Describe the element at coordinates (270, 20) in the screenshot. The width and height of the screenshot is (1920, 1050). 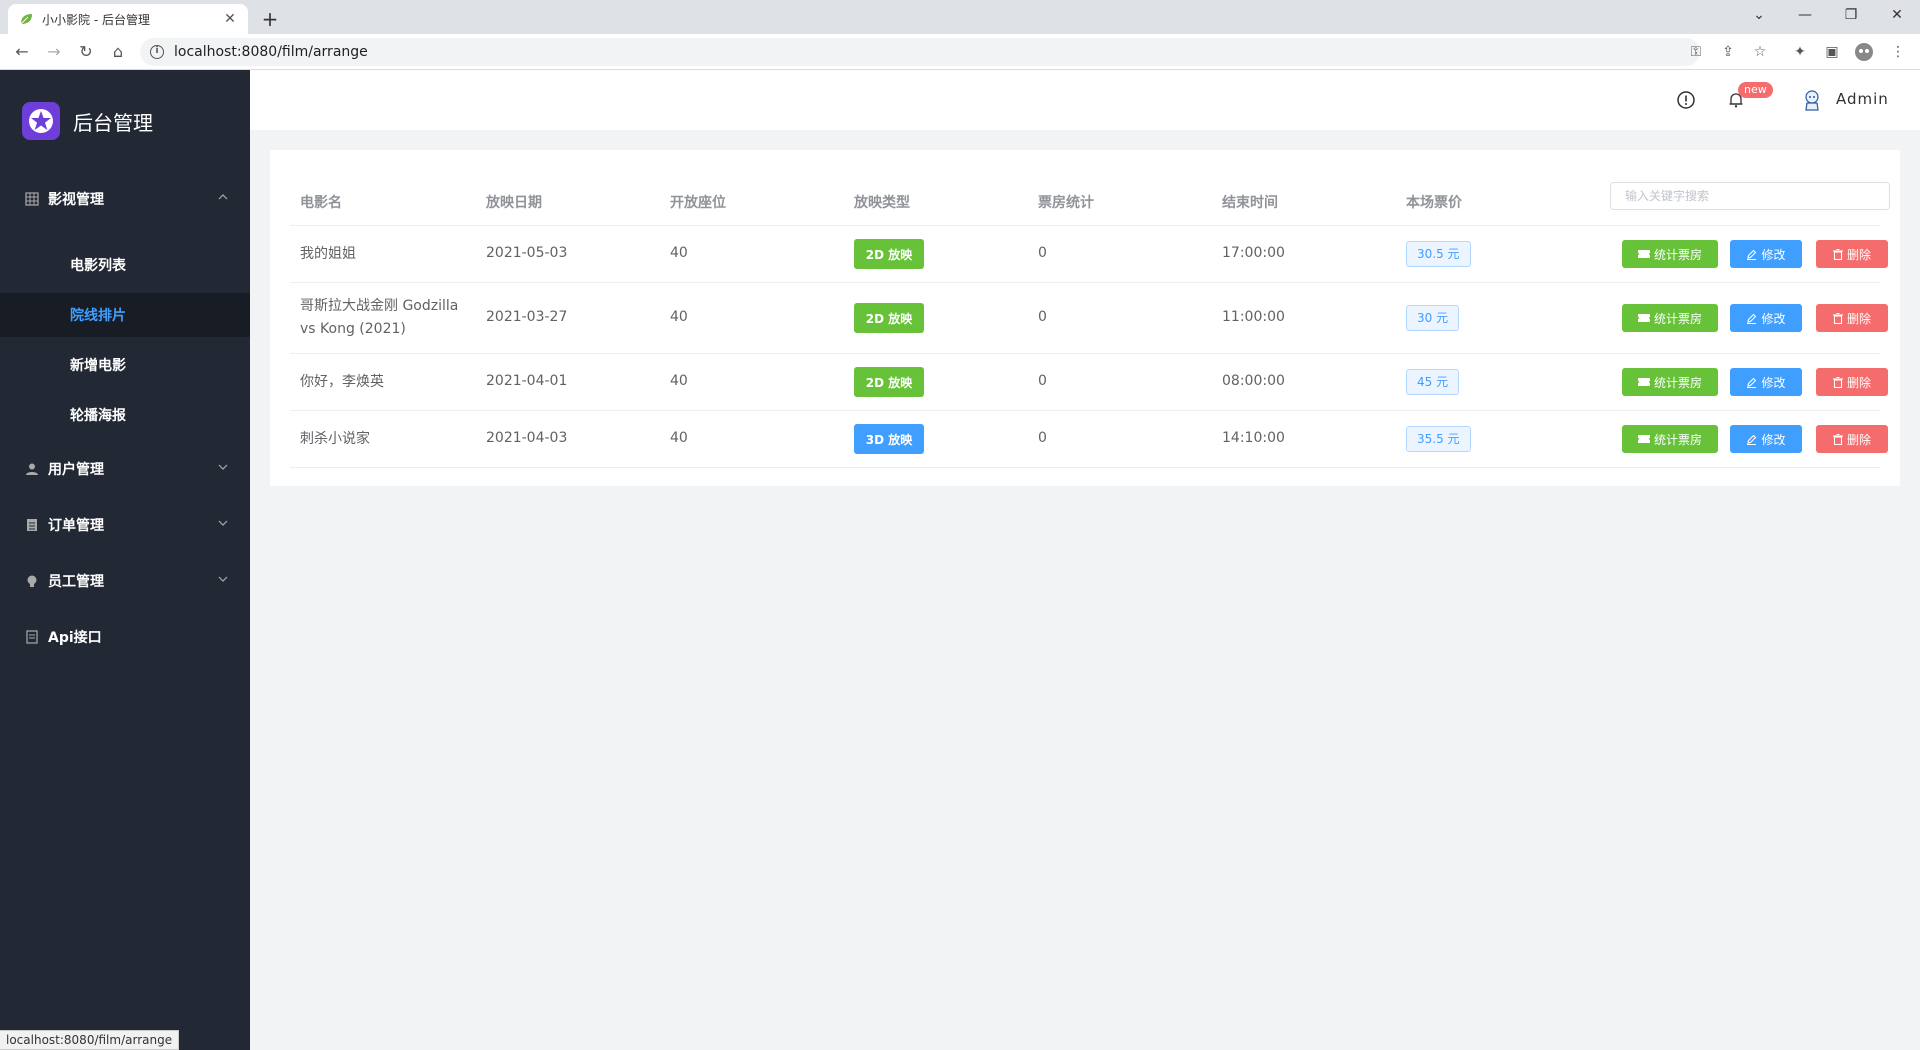
I see `new-tab-button: +` at that location.